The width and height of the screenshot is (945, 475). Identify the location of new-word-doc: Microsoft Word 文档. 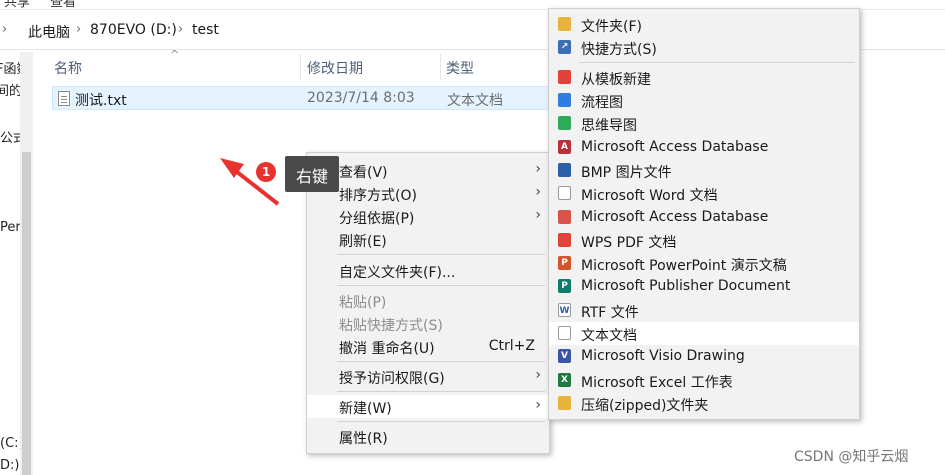
(704, 193).